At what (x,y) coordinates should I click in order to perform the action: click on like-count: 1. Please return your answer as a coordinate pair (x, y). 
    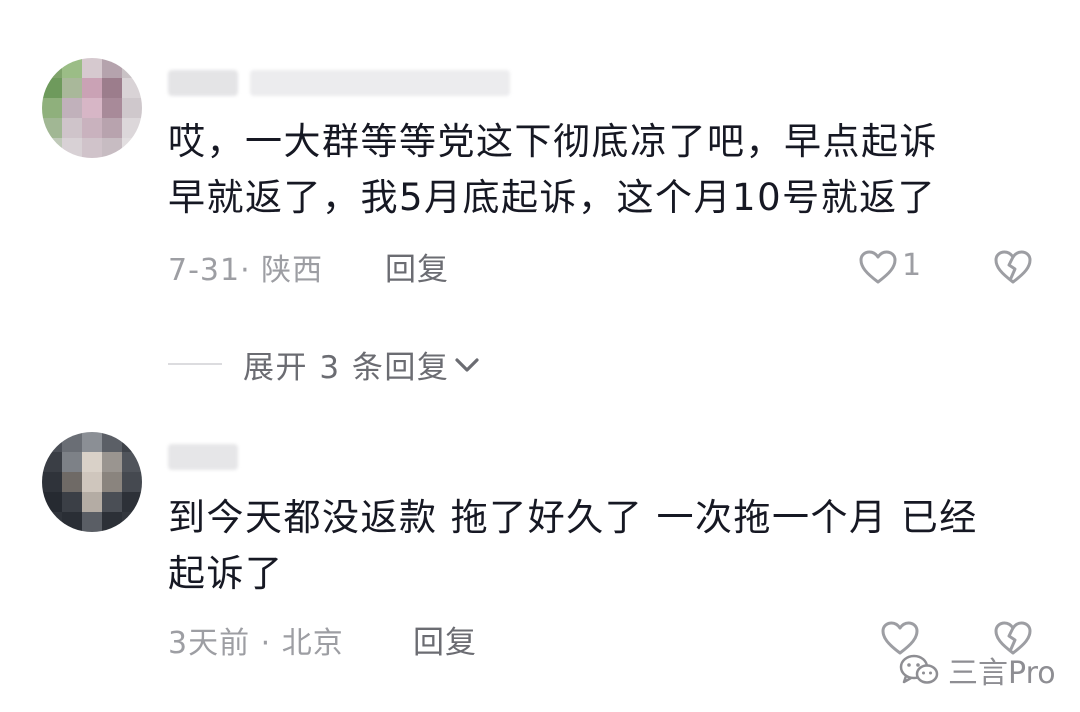
    Looking at the image, I should click on (912, 265).